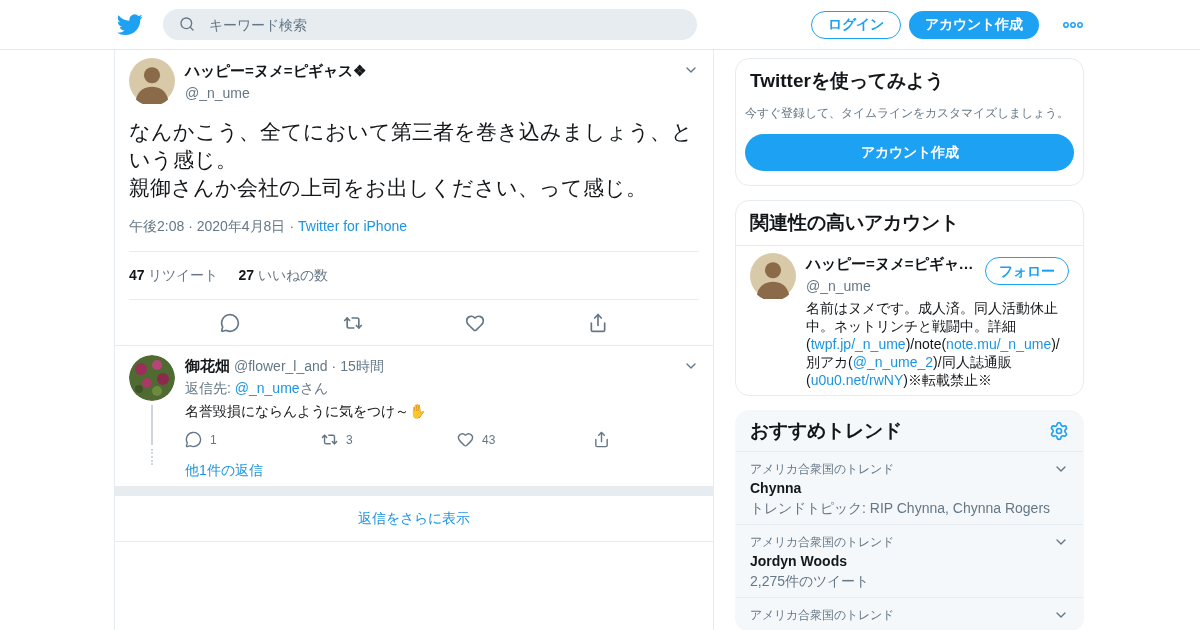 The image size is (1200, 630). I want to click on account-bio: 名前はヌメです。成人済。同人活動休止中。ネットリンチと戦闘中。詳細(twpf.jp/_n_ume)/note(note.mu/_n_ume)/別アカ(@_n_ume_2)/同人誌通販(u0u0.net/rwNY)※転載禁止※, so click(933, 343).